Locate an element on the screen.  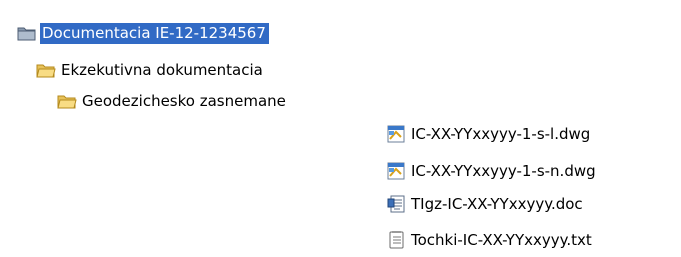
file-name: Tochki-IC-XX-YYxxyyy.txt is located at coordinates (501, 239).